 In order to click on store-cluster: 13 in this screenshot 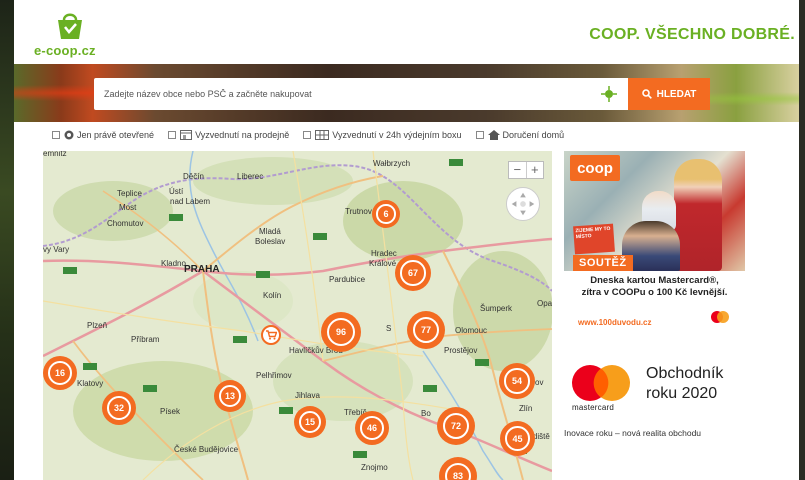, I will do `click(230, 396)`.